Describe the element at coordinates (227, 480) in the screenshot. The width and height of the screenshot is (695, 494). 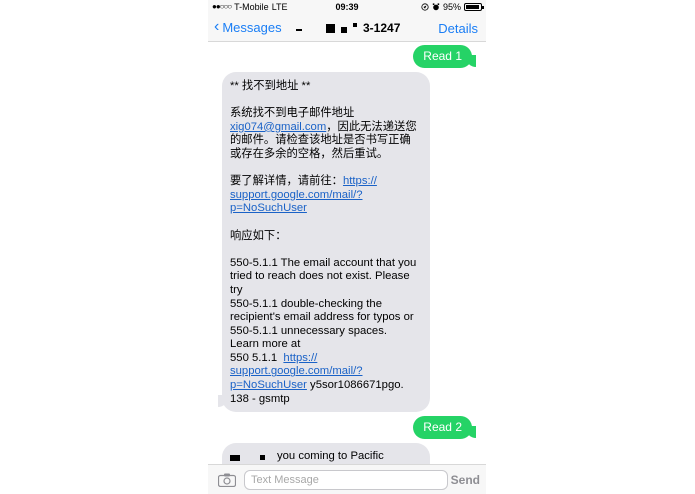
I see `camera-icon` at that location.